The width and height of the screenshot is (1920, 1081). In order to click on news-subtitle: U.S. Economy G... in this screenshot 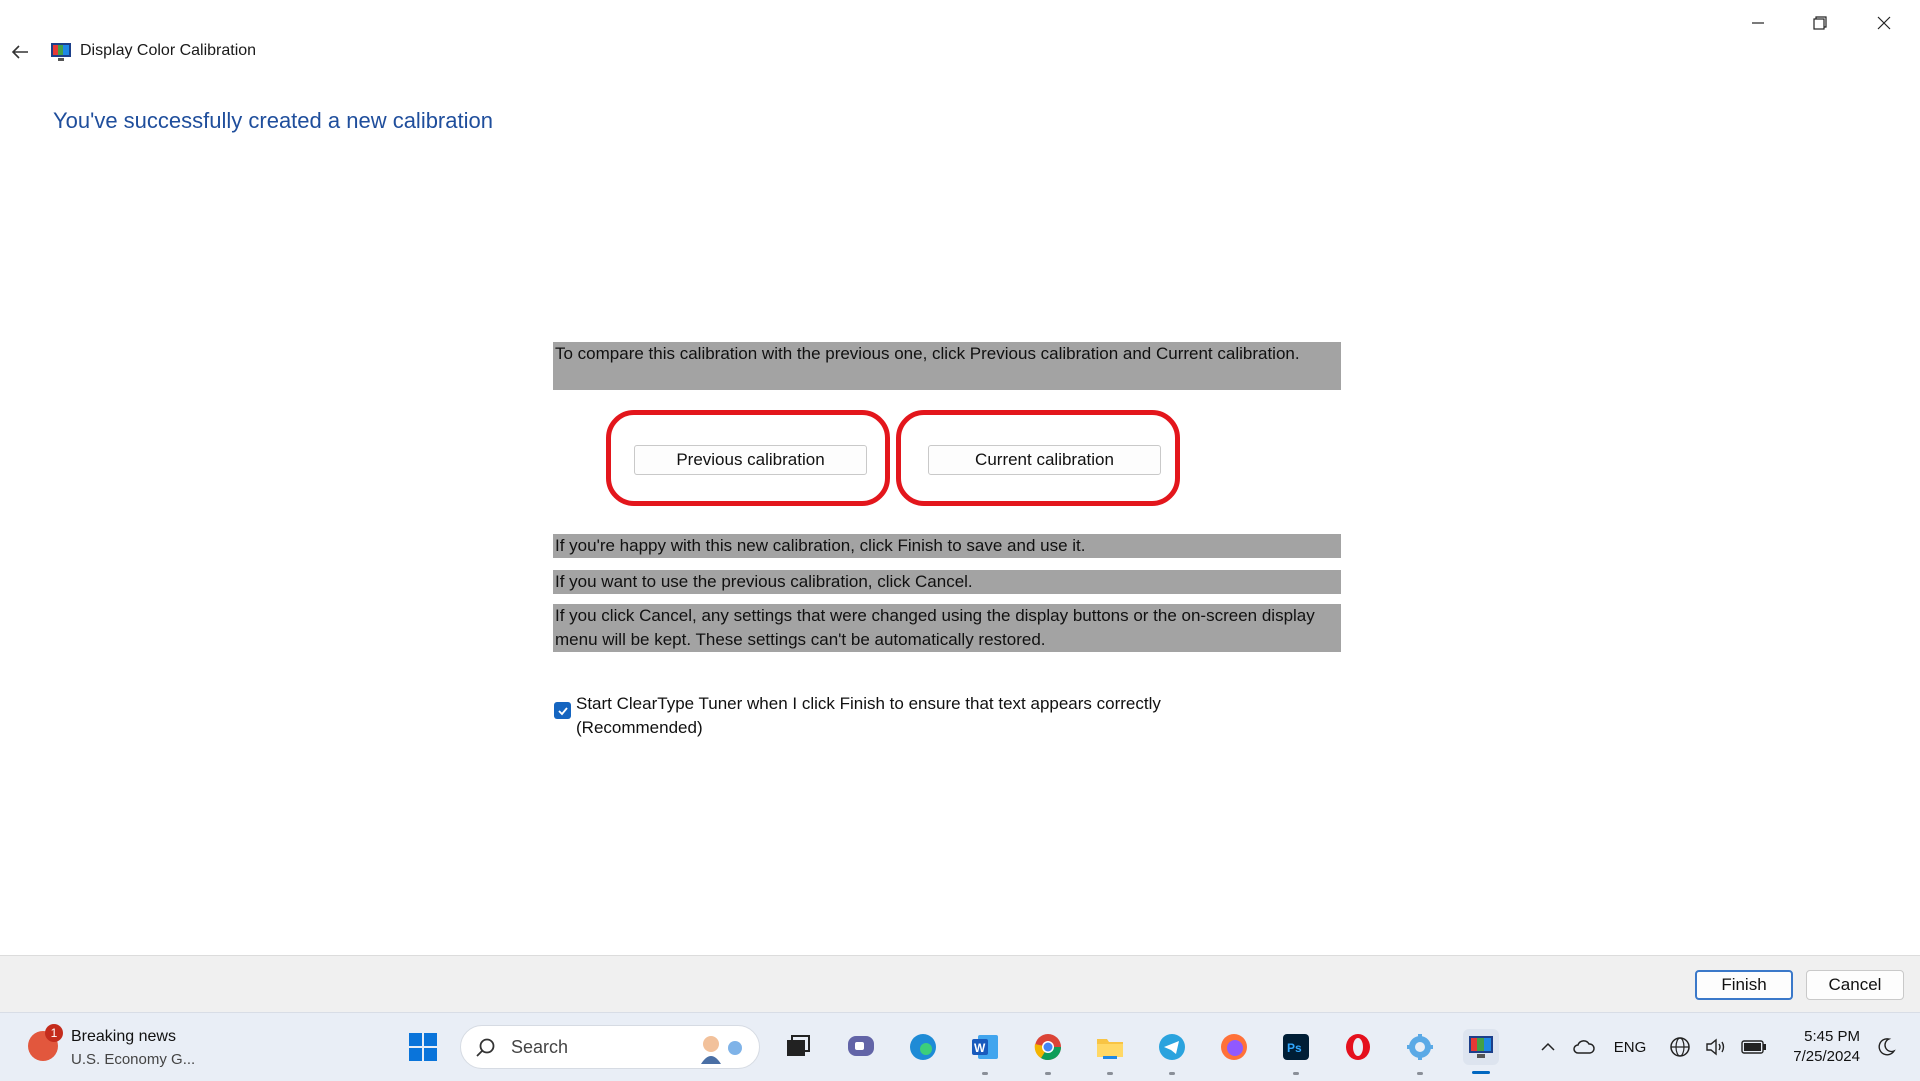, I will do `click(133, 1059)`.